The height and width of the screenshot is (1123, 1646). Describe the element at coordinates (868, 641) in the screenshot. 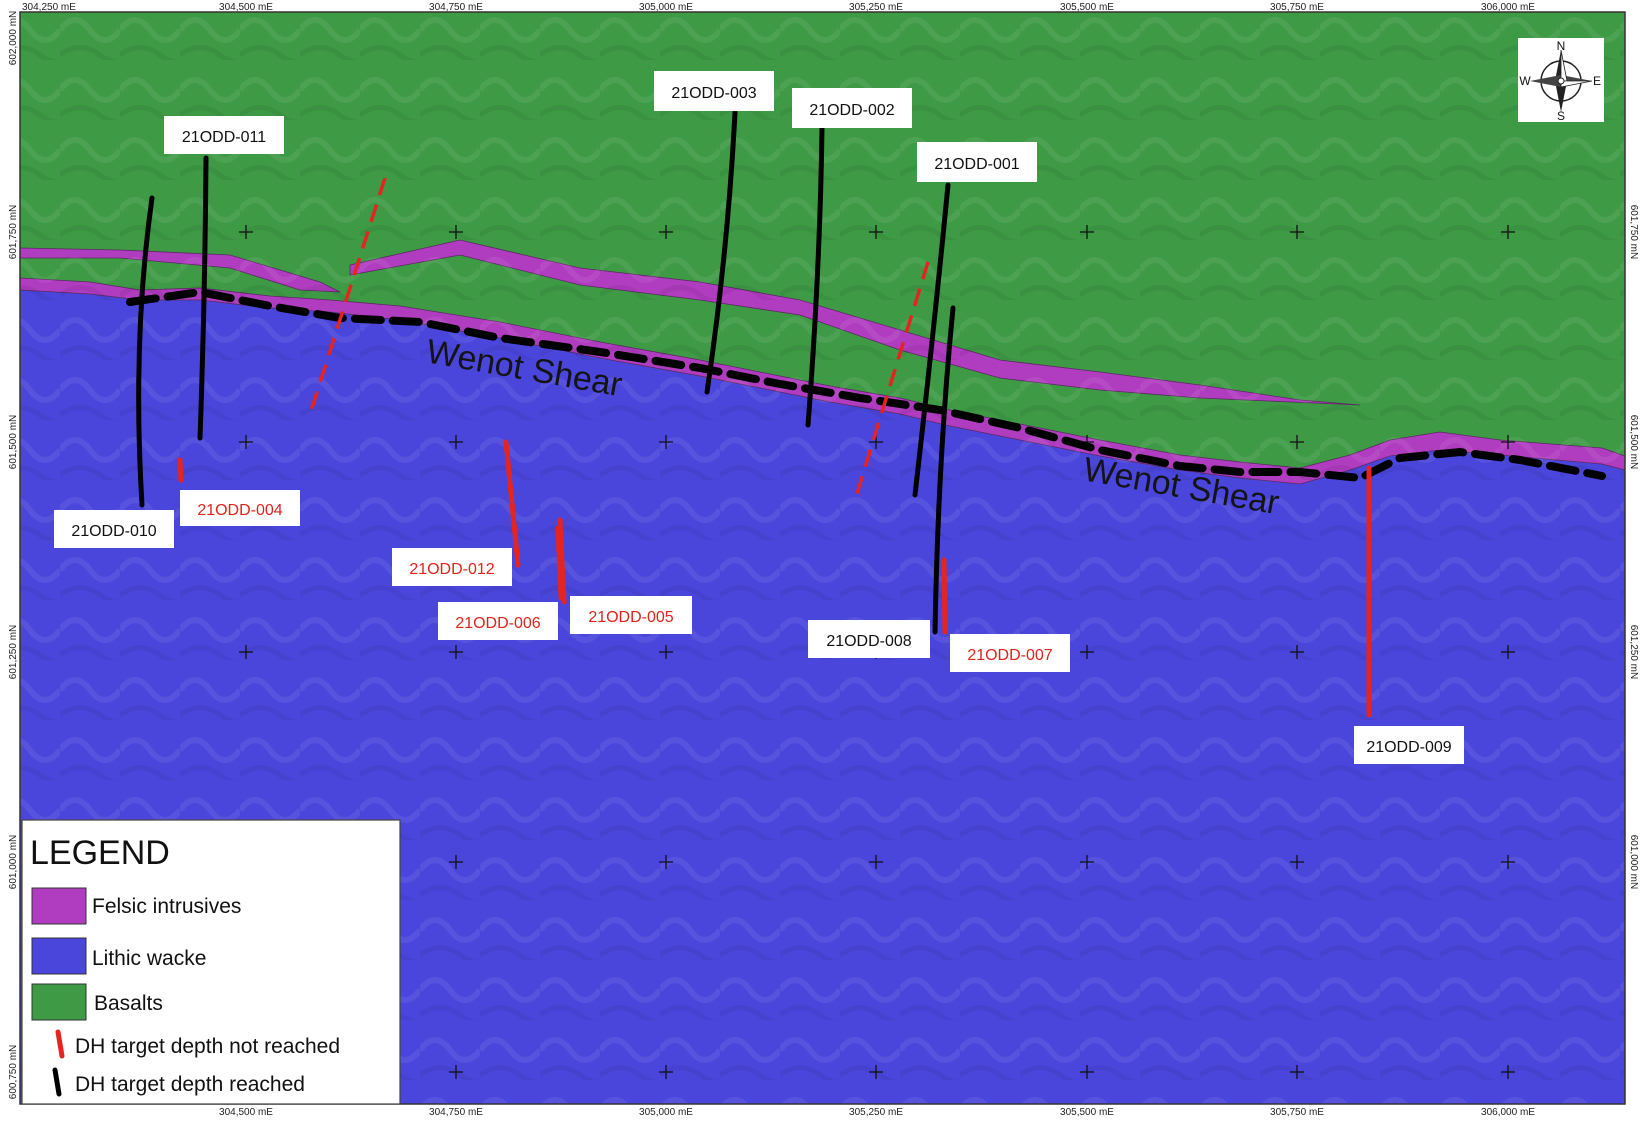

I see `svg-text: 21ODD-008` at that location.